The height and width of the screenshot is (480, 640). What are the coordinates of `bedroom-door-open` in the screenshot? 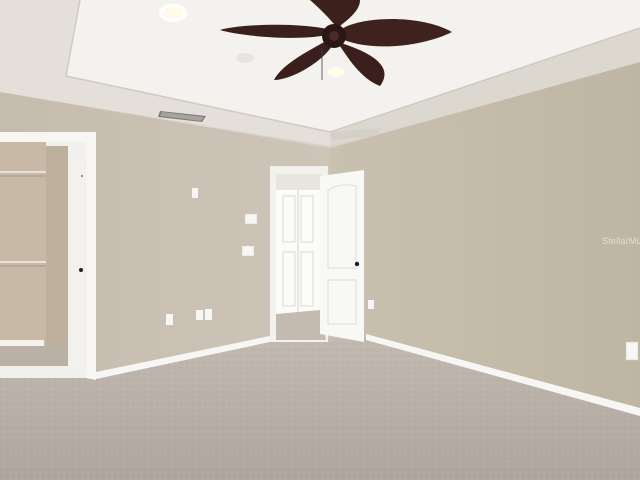 It's located at (342, 256).